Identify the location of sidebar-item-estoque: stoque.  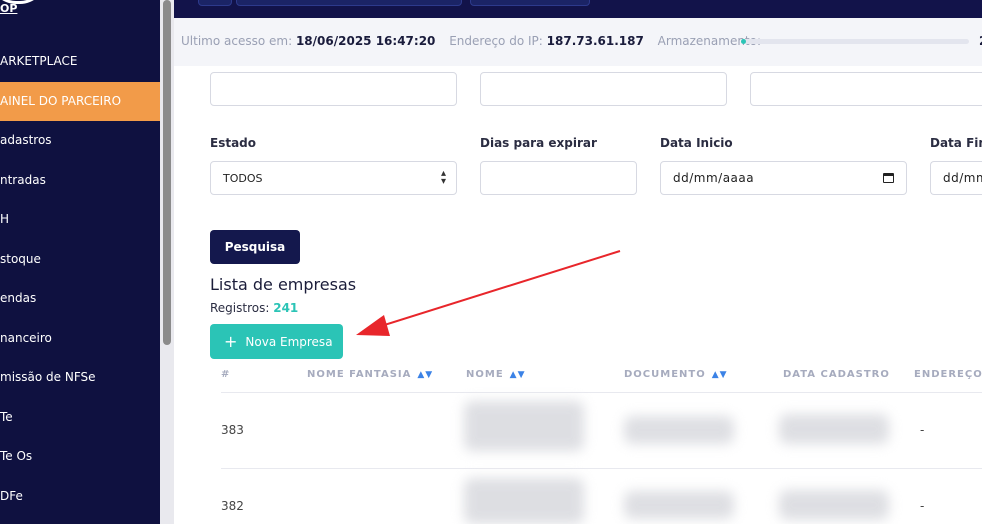
(80, 260).